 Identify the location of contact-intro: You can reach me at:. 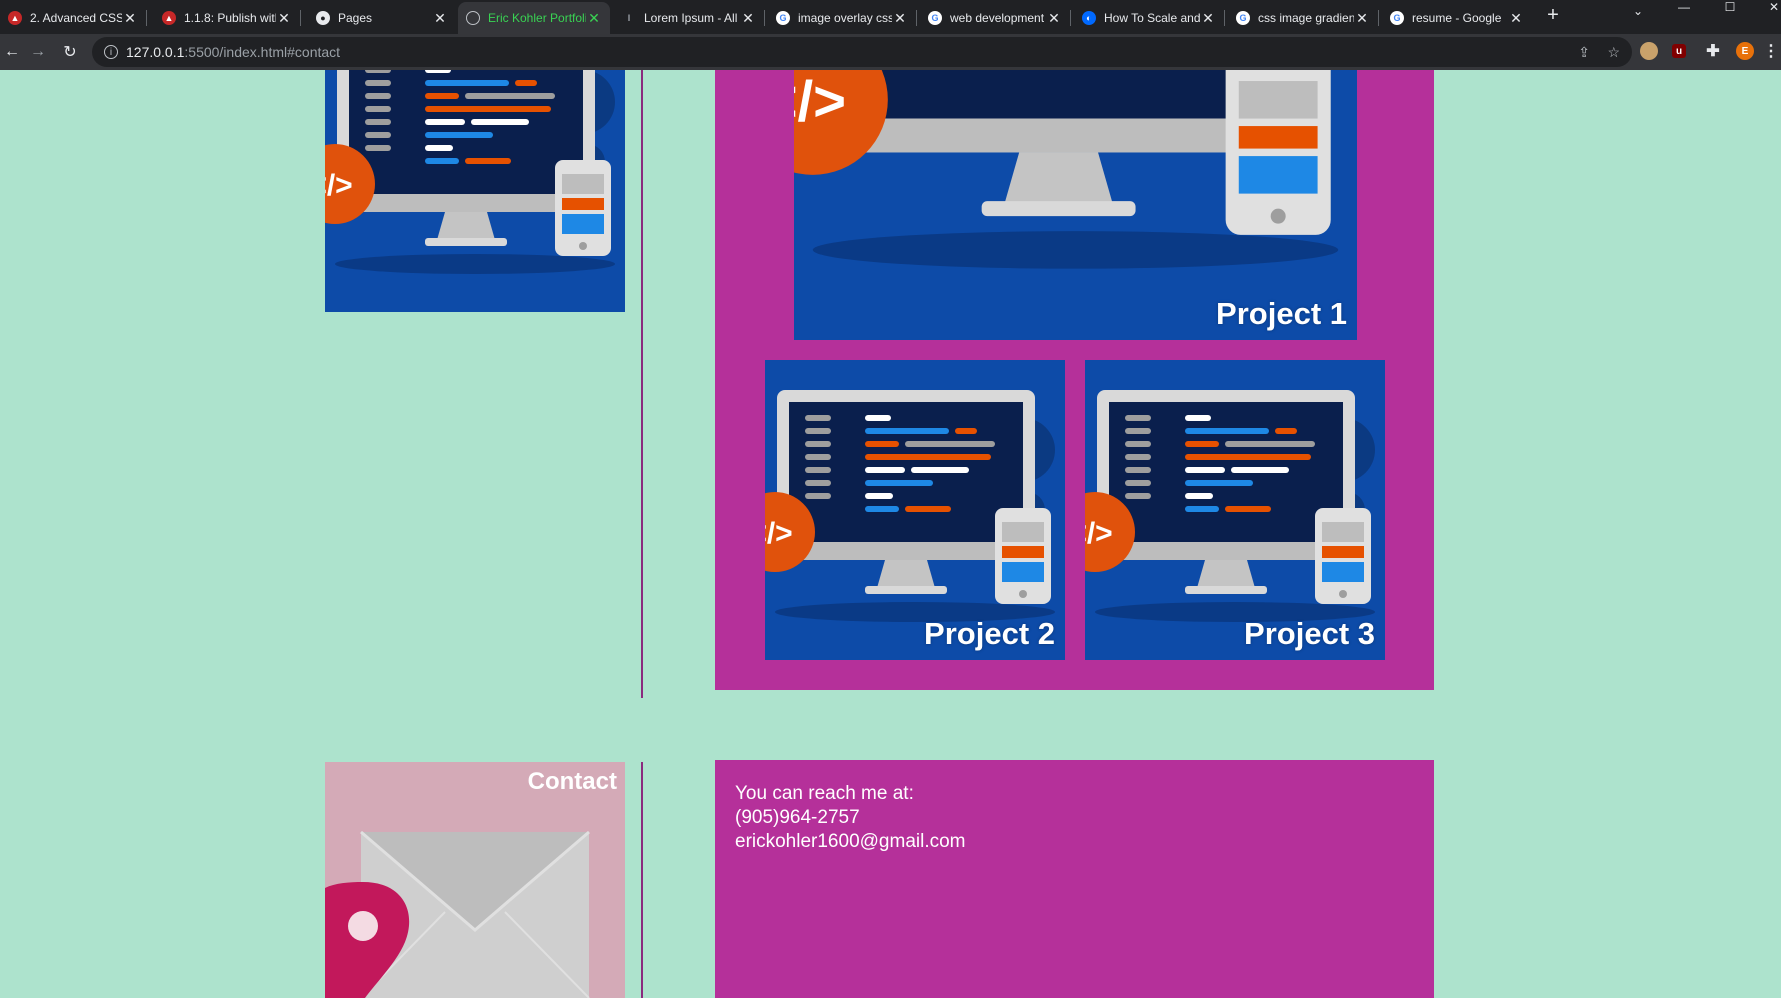
(824, 793).